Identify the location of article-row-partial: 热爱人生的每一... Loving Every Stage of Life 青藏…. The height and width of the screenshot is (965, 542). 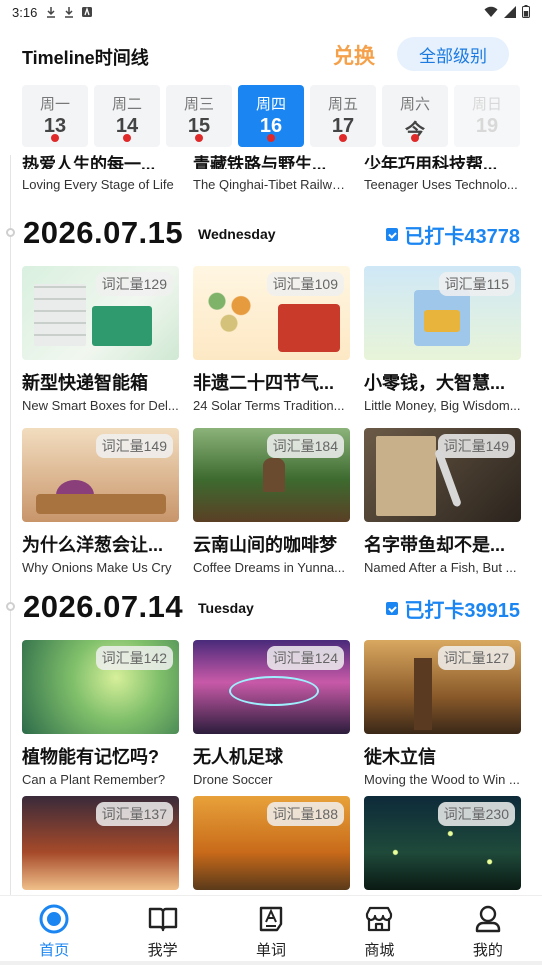
(272, 180).